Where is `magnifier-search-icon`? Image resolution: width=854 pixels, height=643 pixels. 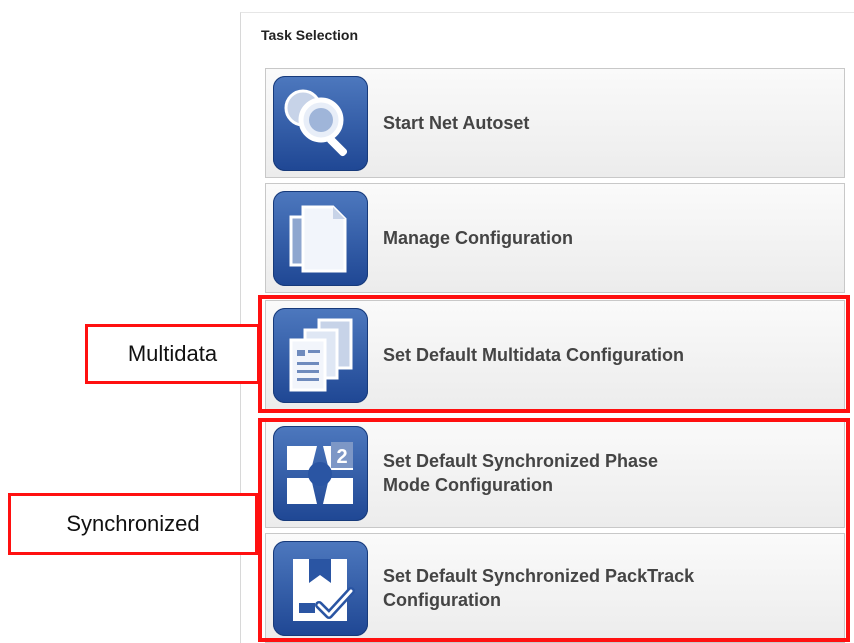
magnifier-search-icon is located at coordinates (320, 123).